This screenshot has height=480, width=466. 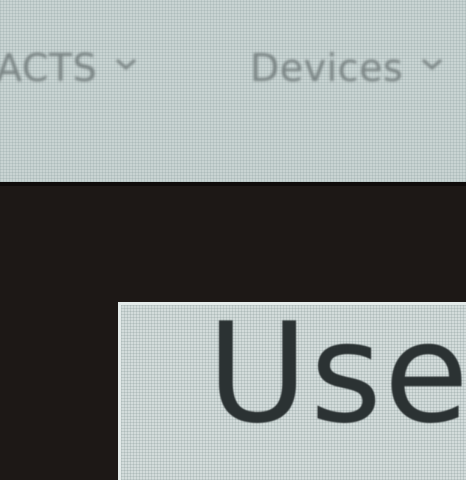 I want to click on nav-item-label: ACTS, so click(x=49, y=68).